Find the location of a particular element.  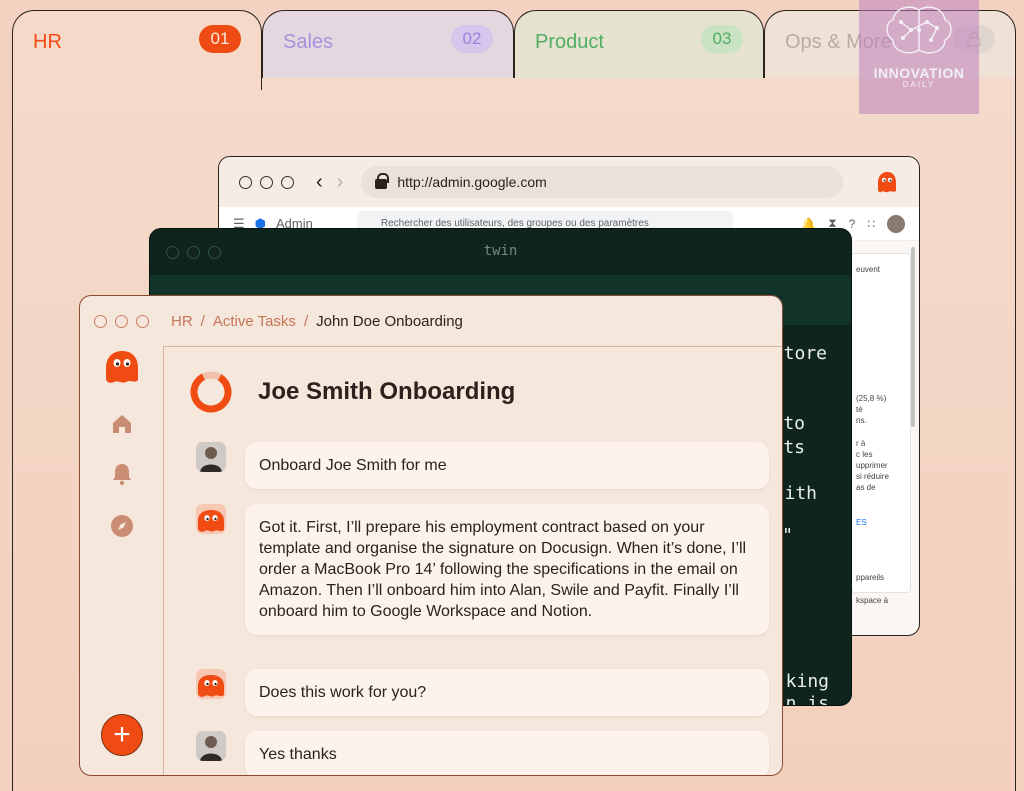

tab-hr-number: 01 is located at coordinates (220, 39).